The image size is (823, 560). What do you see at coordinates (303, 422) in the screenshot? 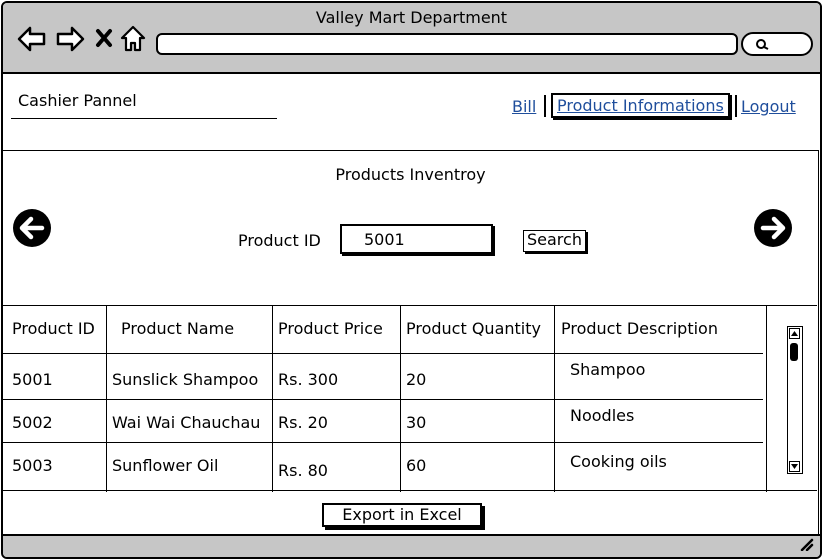
I see `table-cell-product-price: Rs. 20` at bounding box center [303, 422].